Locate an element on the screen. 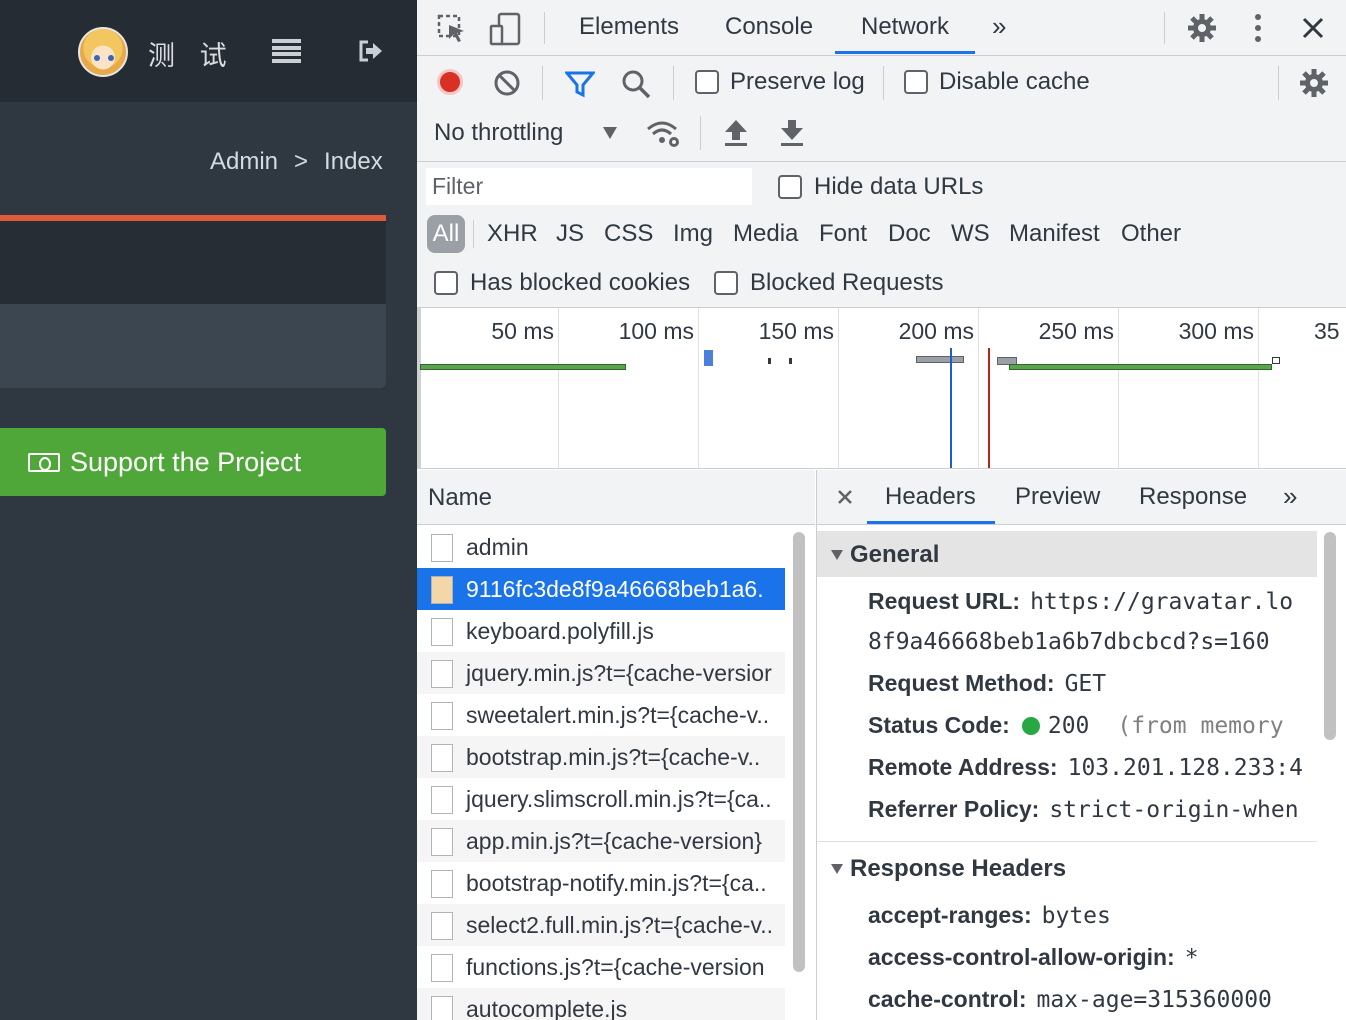  filter-type-doc: Doc is located at coordinates (909, 234).